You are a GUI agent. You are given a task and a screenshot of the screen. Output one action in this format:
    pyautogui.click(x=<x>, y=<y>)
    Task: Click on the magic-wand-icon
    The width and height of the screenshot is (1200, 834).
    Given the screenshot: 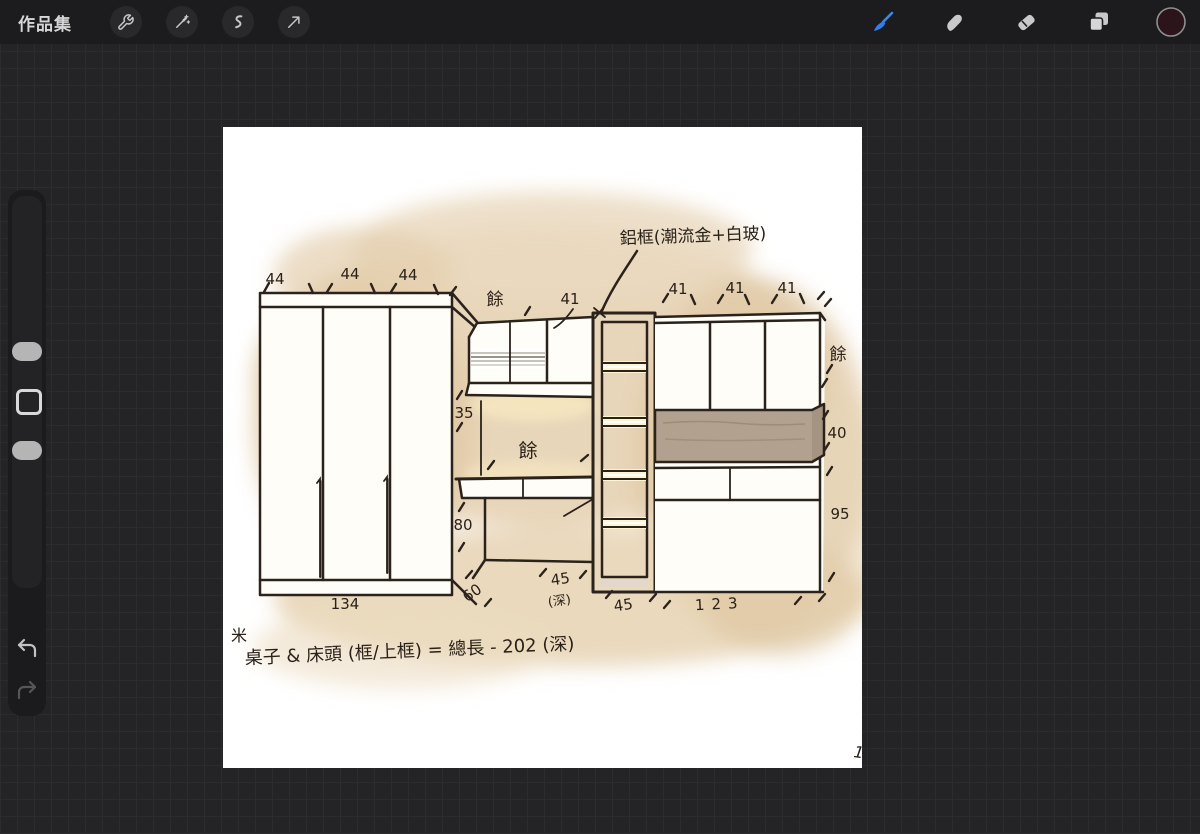 What is the action you would take?
    pyautogui.click(x=183, y=21)
    